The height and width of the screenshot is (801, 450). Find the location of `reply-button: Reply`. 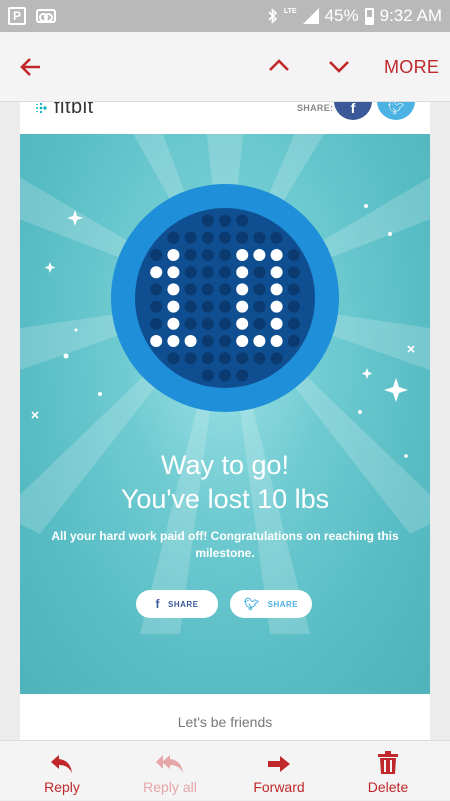

reply-button: Reply is located at coordinates (62, 771).